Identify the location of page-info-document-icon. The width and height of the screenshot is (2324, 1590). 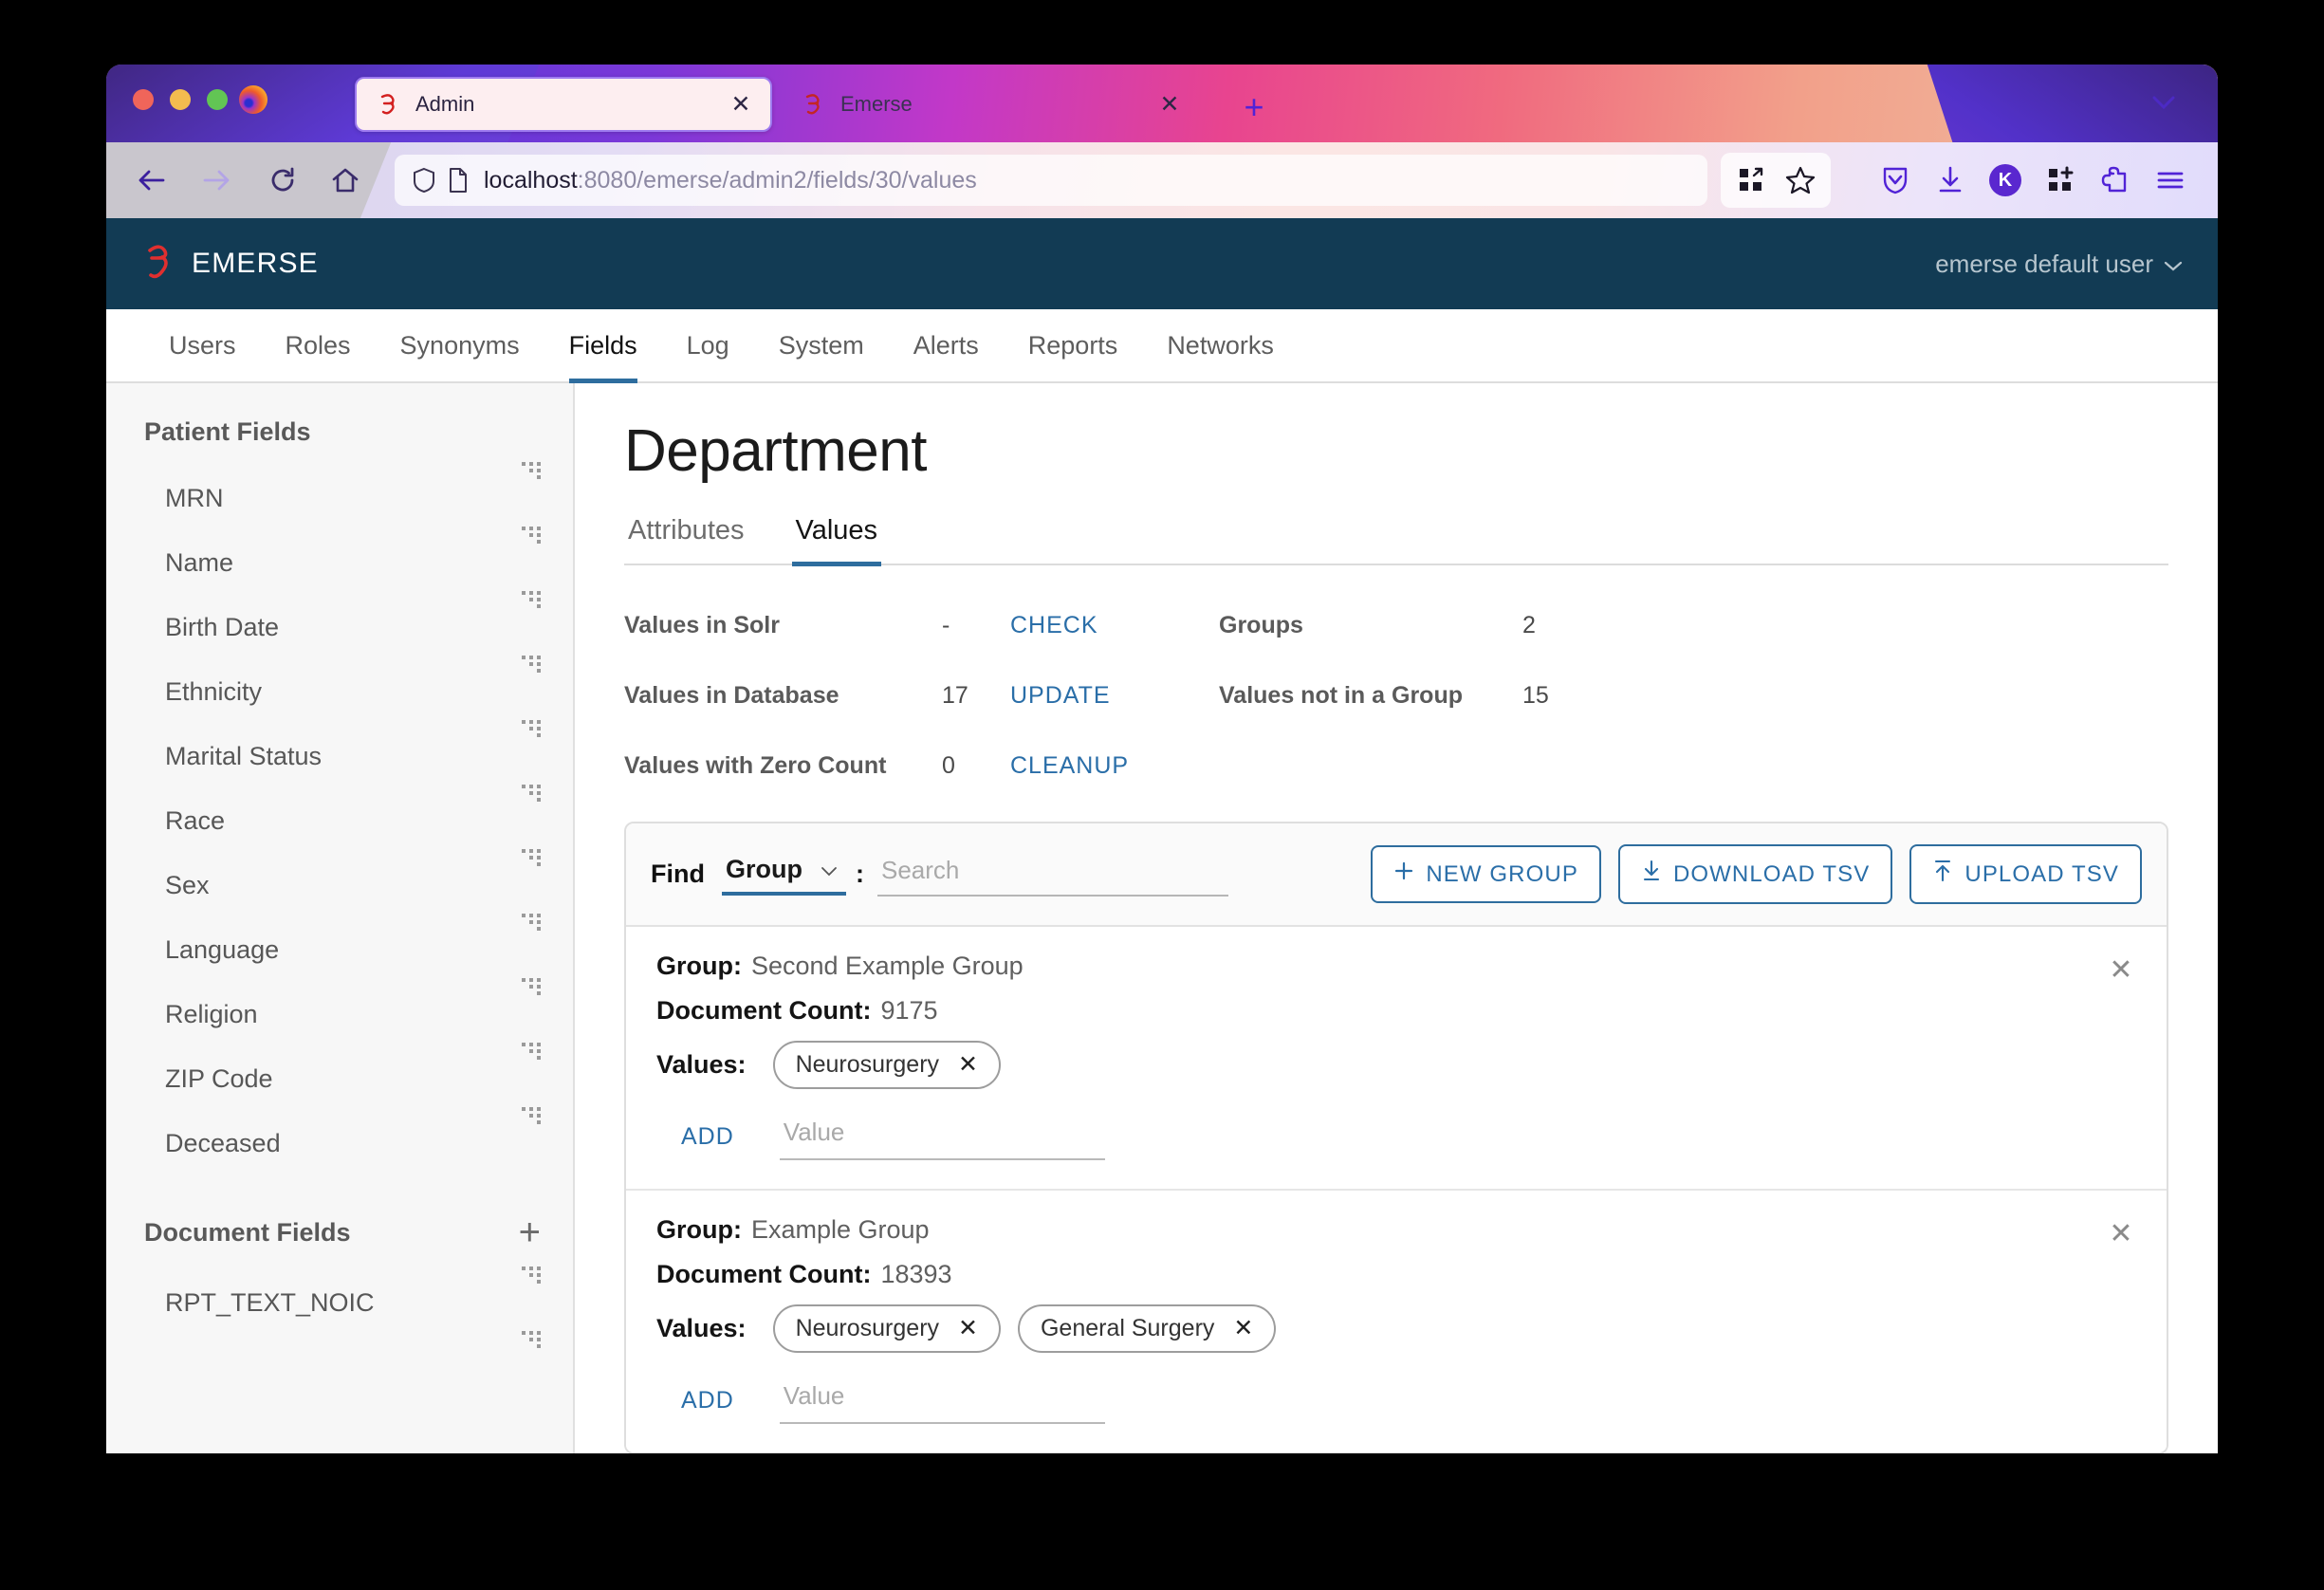
(458, 180).